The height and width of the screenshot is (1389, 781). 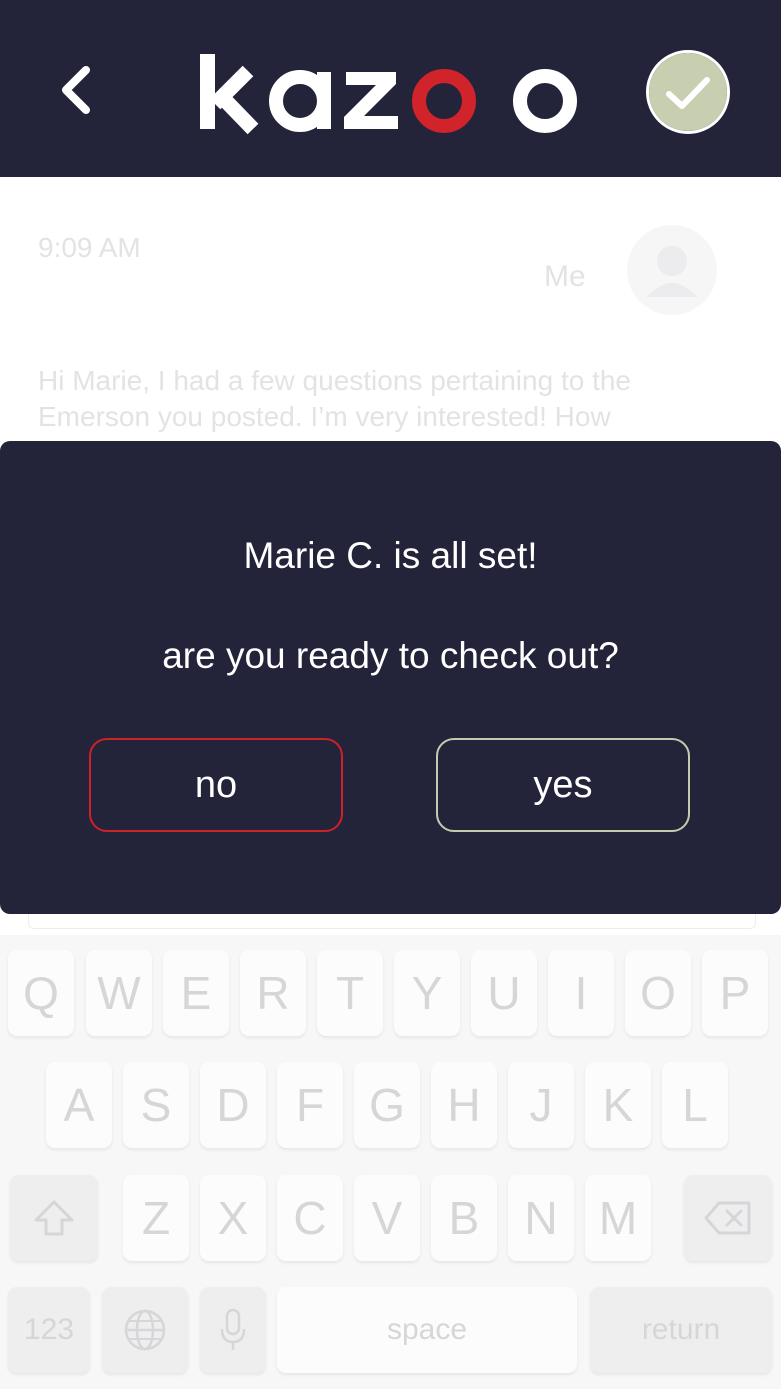 I want to click on sender-name: Me, so click(x=565, y=276).